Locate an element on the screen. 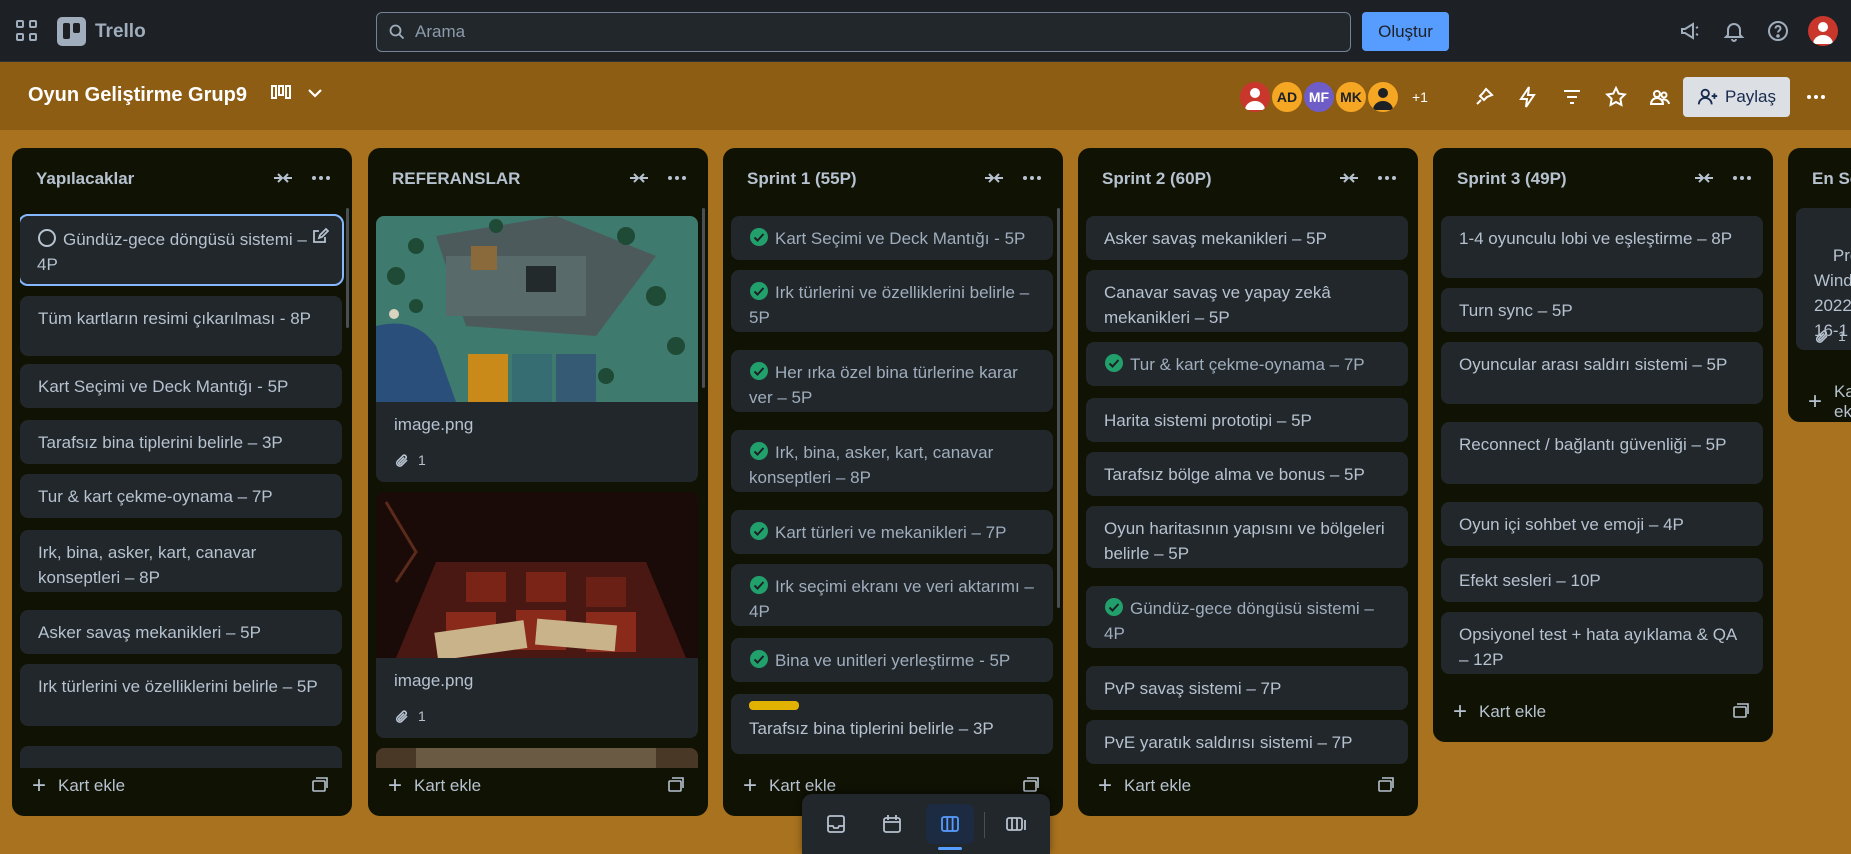 Image resolution: width=1851 pixels, height=854 pixels. card: Reconnect / bağlantı güvenliği – 5P is located at coordinates (1602, 453).